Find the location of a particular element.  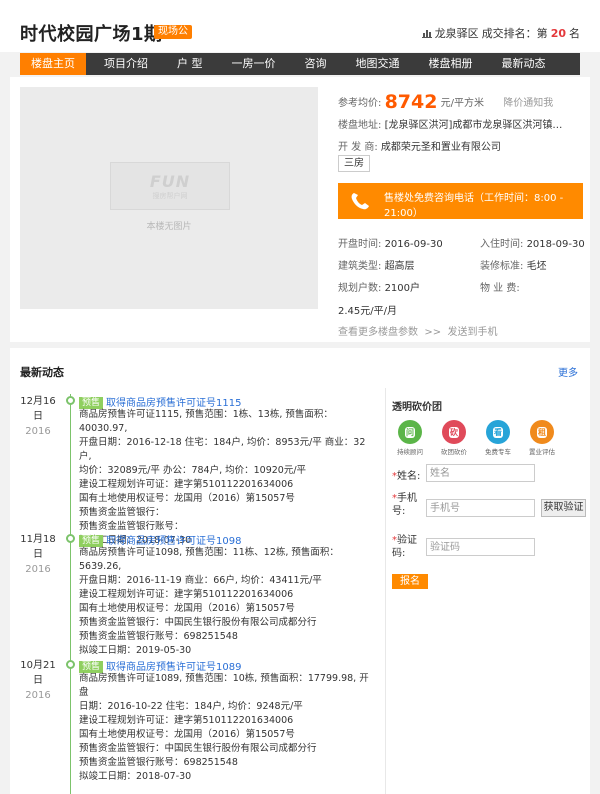

developer-row: 开 发 商: 成都荣元圣和置业有限公司 is located at coordinates (419, 145).